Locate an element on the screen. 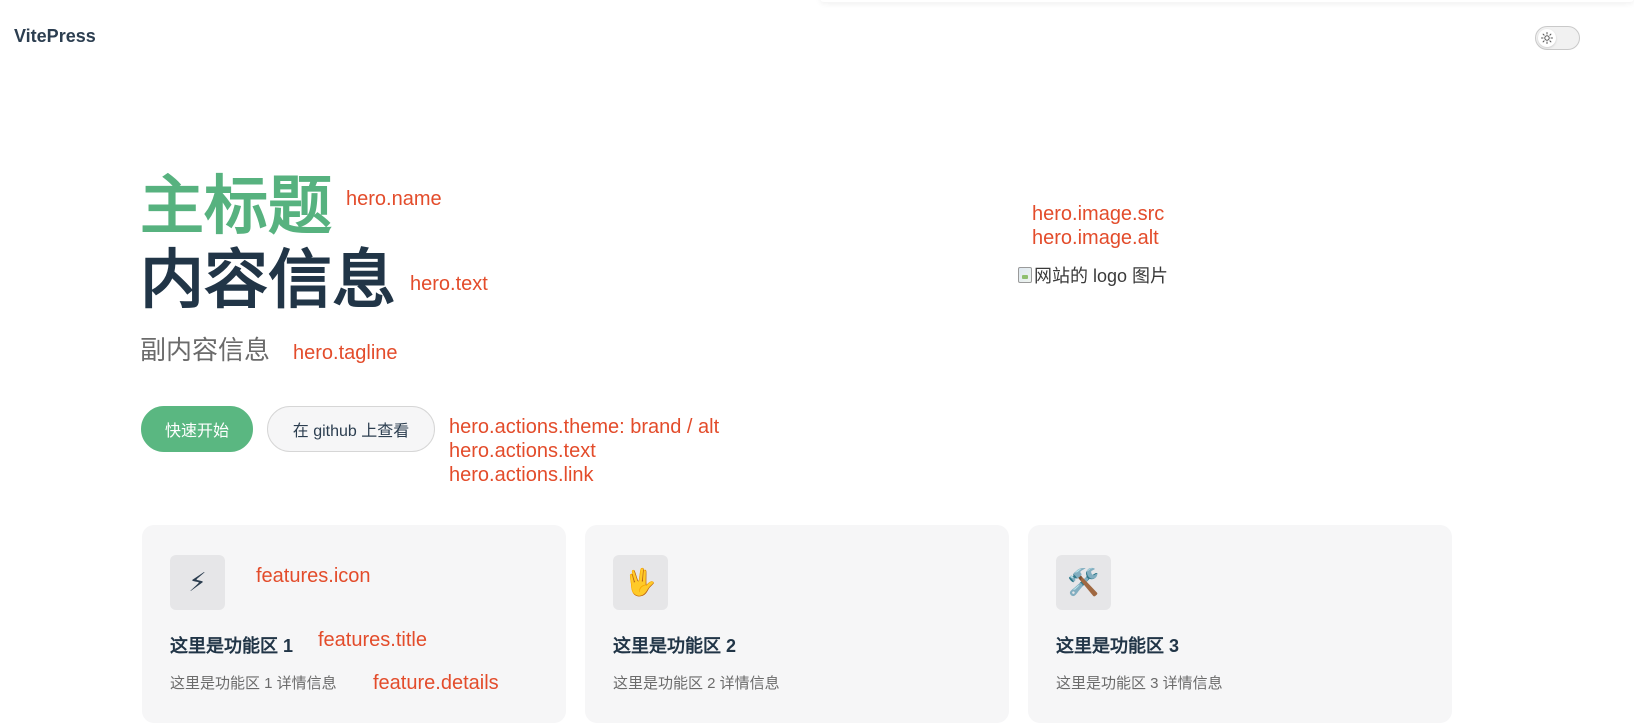 The image size is (1634, 726). sun-icon is located at coordinates (1547, 38).